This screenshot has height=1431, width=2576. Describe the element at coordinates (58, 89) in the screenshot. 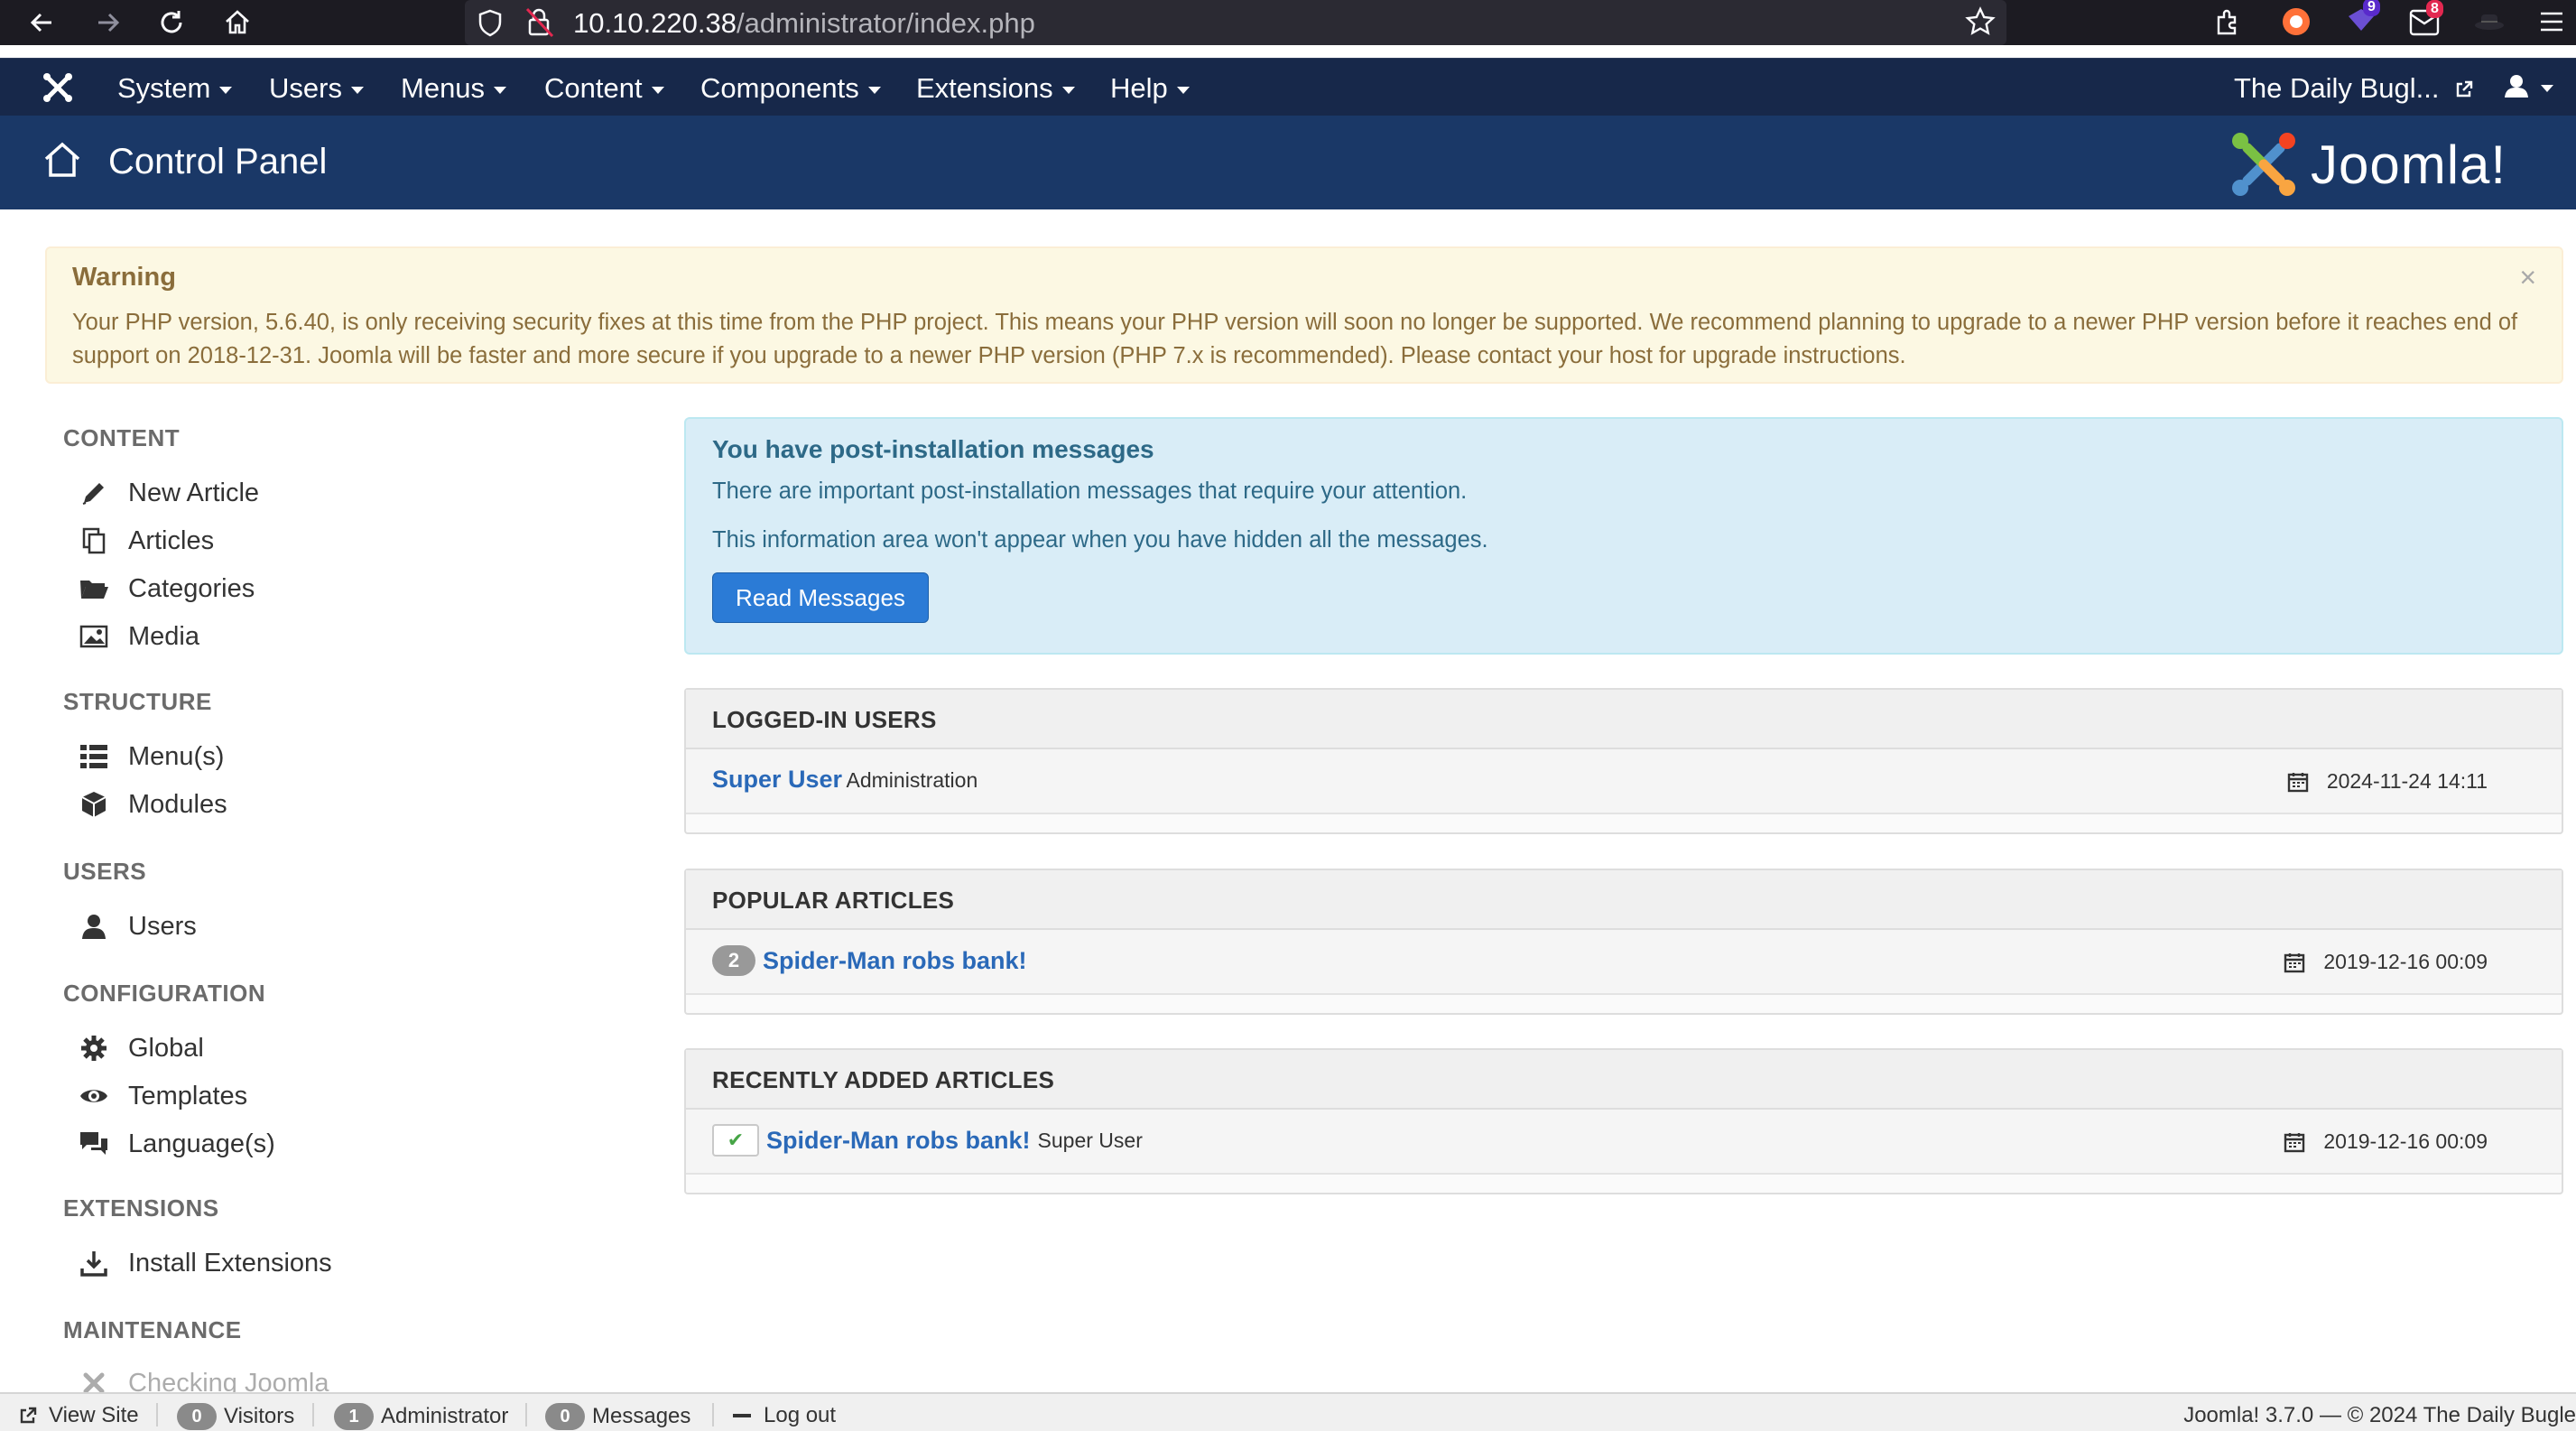

I see `joomla-x-icon` at that location.